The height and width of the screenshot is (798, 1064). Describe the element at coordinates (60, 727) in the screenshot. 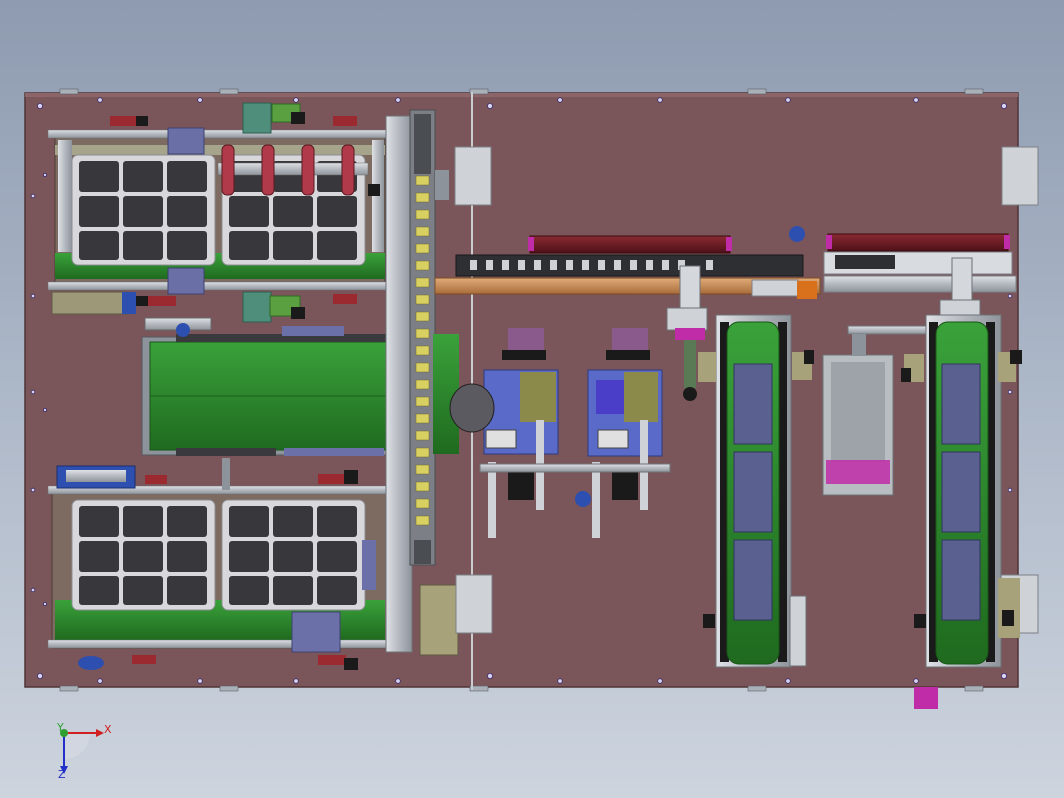

I see `y-axis-label: Y` at that location.